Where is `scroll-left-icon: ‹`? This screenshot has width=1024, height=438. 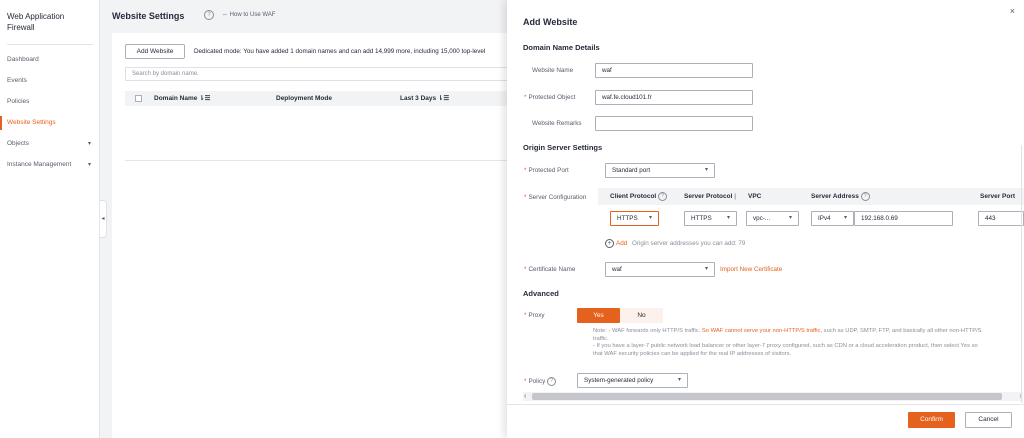
scroll-left-icon: ‹ is located at coordinates (525, 396).